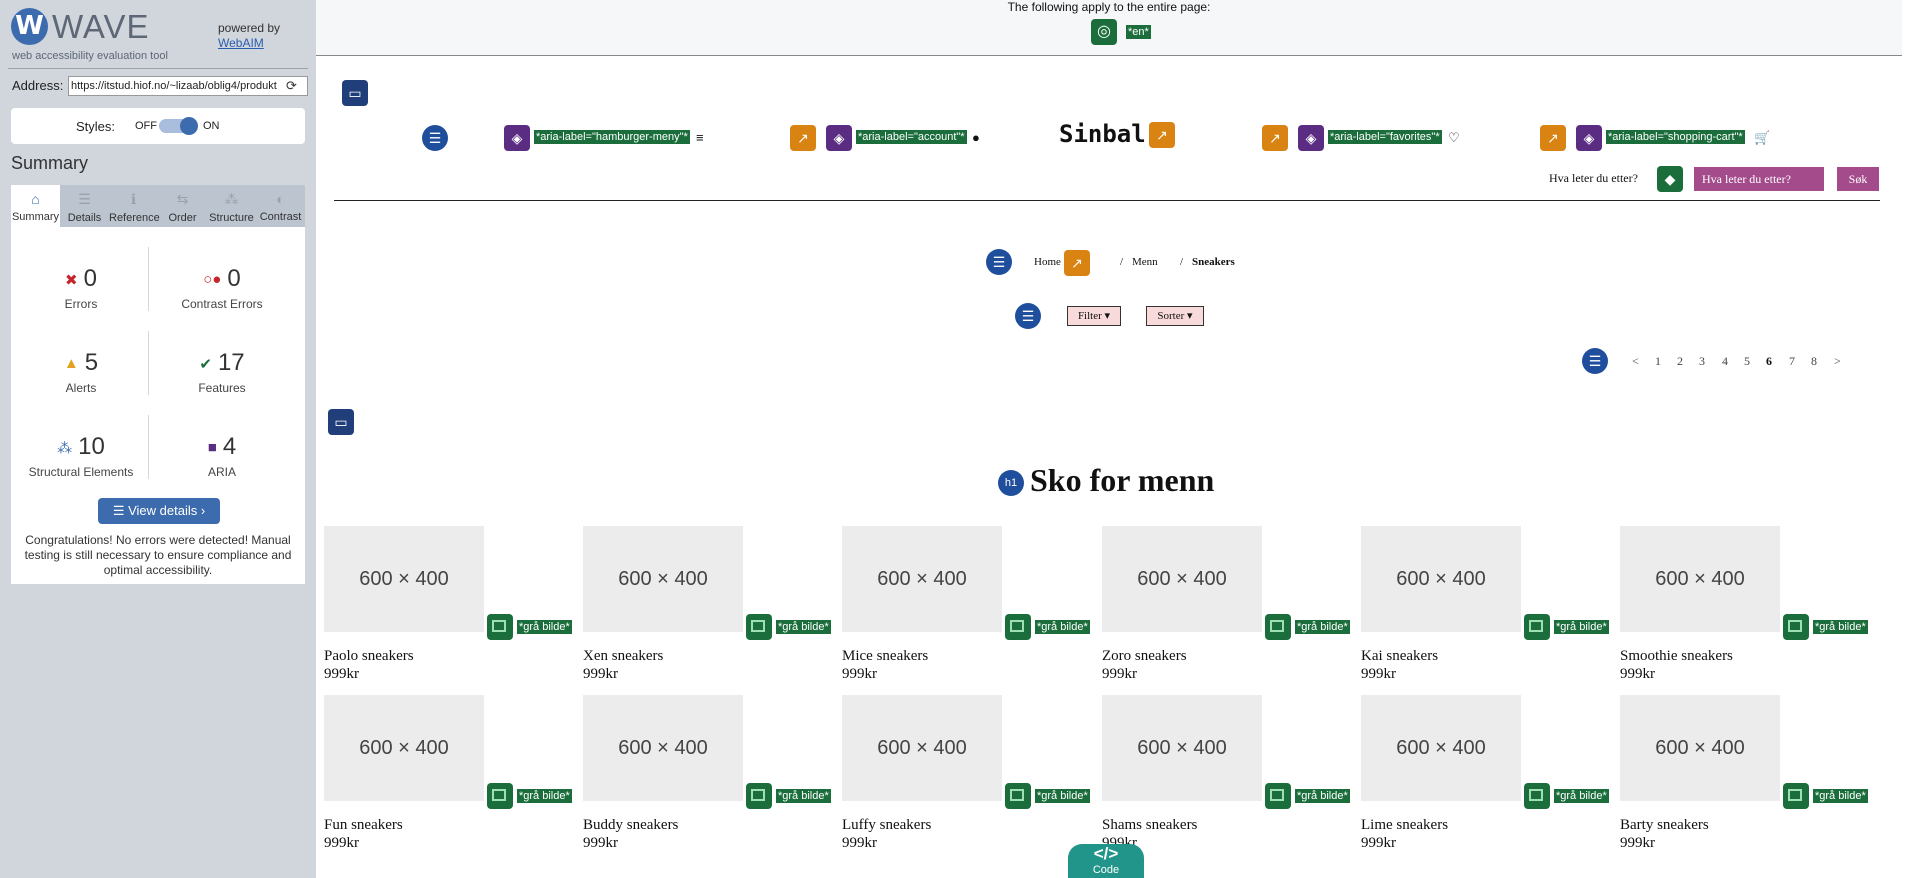 This screenshot has width=1920, height=878. Describe the element at coordinates (1747, 361) in the screenshot. I see `pagination-page: 5` at that location.